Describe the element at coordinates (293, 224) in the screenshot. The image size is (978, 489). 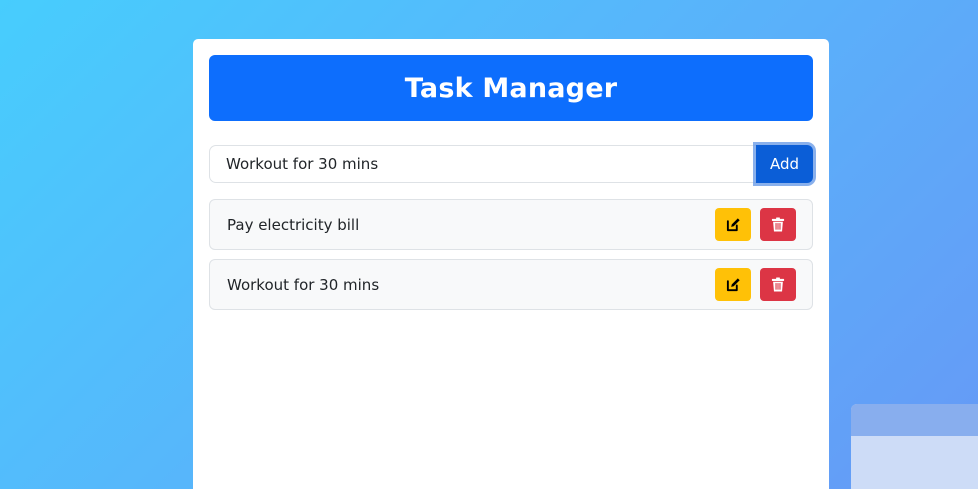
I see `task-text: Pay electricity bill` at that location.